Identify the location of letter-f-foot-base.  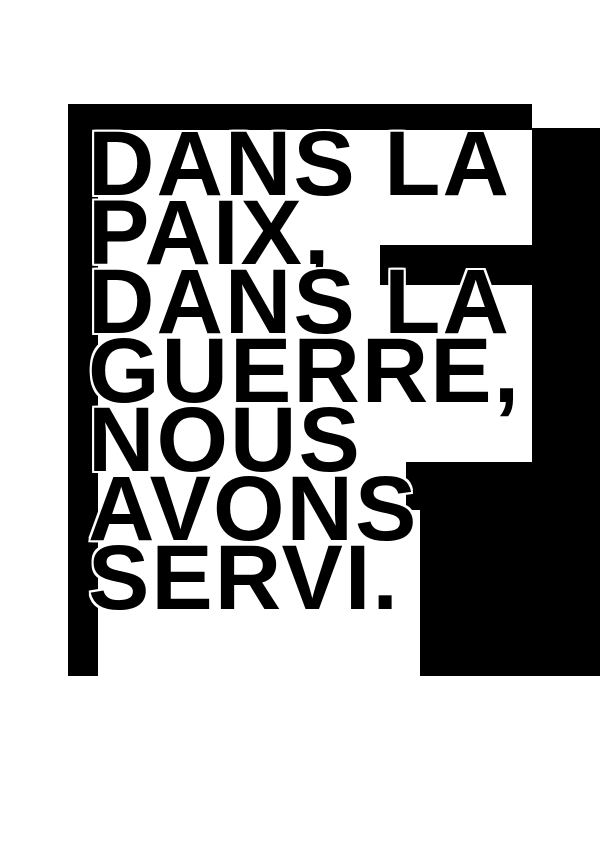
(515, 643).